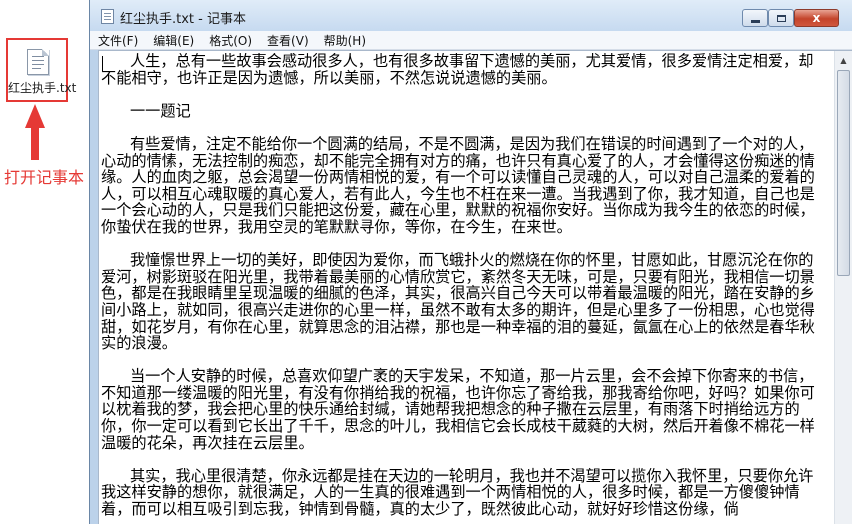  I want to click on desktop-file-label: 红尘执手.txt, so click(42, 87).